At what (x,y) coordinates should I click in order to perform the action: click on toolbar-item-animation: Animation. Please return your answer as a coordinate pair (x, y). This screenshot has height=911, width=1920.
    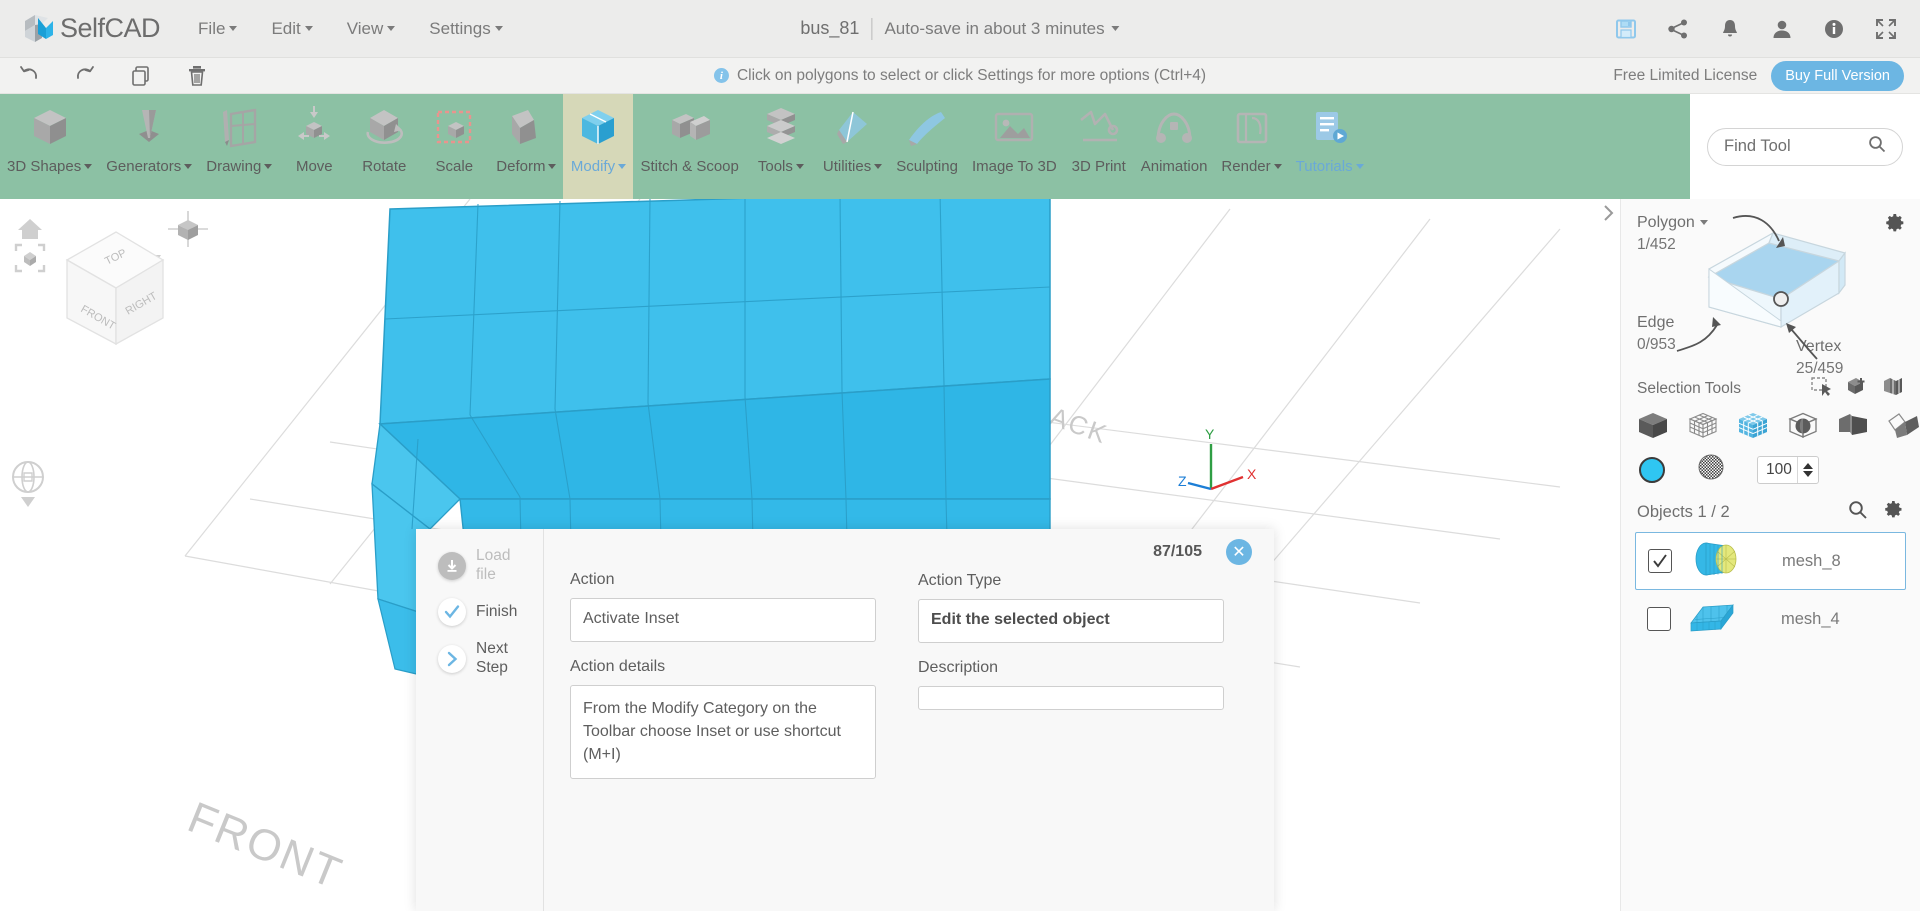
    Looking at the image, I should click on (1174, 146).